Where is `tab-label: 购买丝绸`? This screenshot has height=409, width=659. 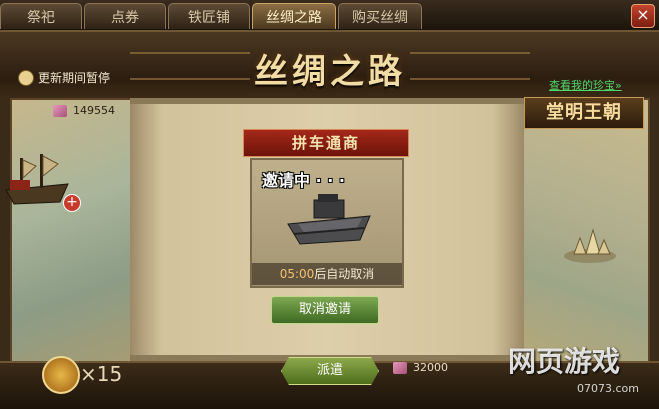
tab-label: 购买丝绸 is located at coordinates (380, 17).